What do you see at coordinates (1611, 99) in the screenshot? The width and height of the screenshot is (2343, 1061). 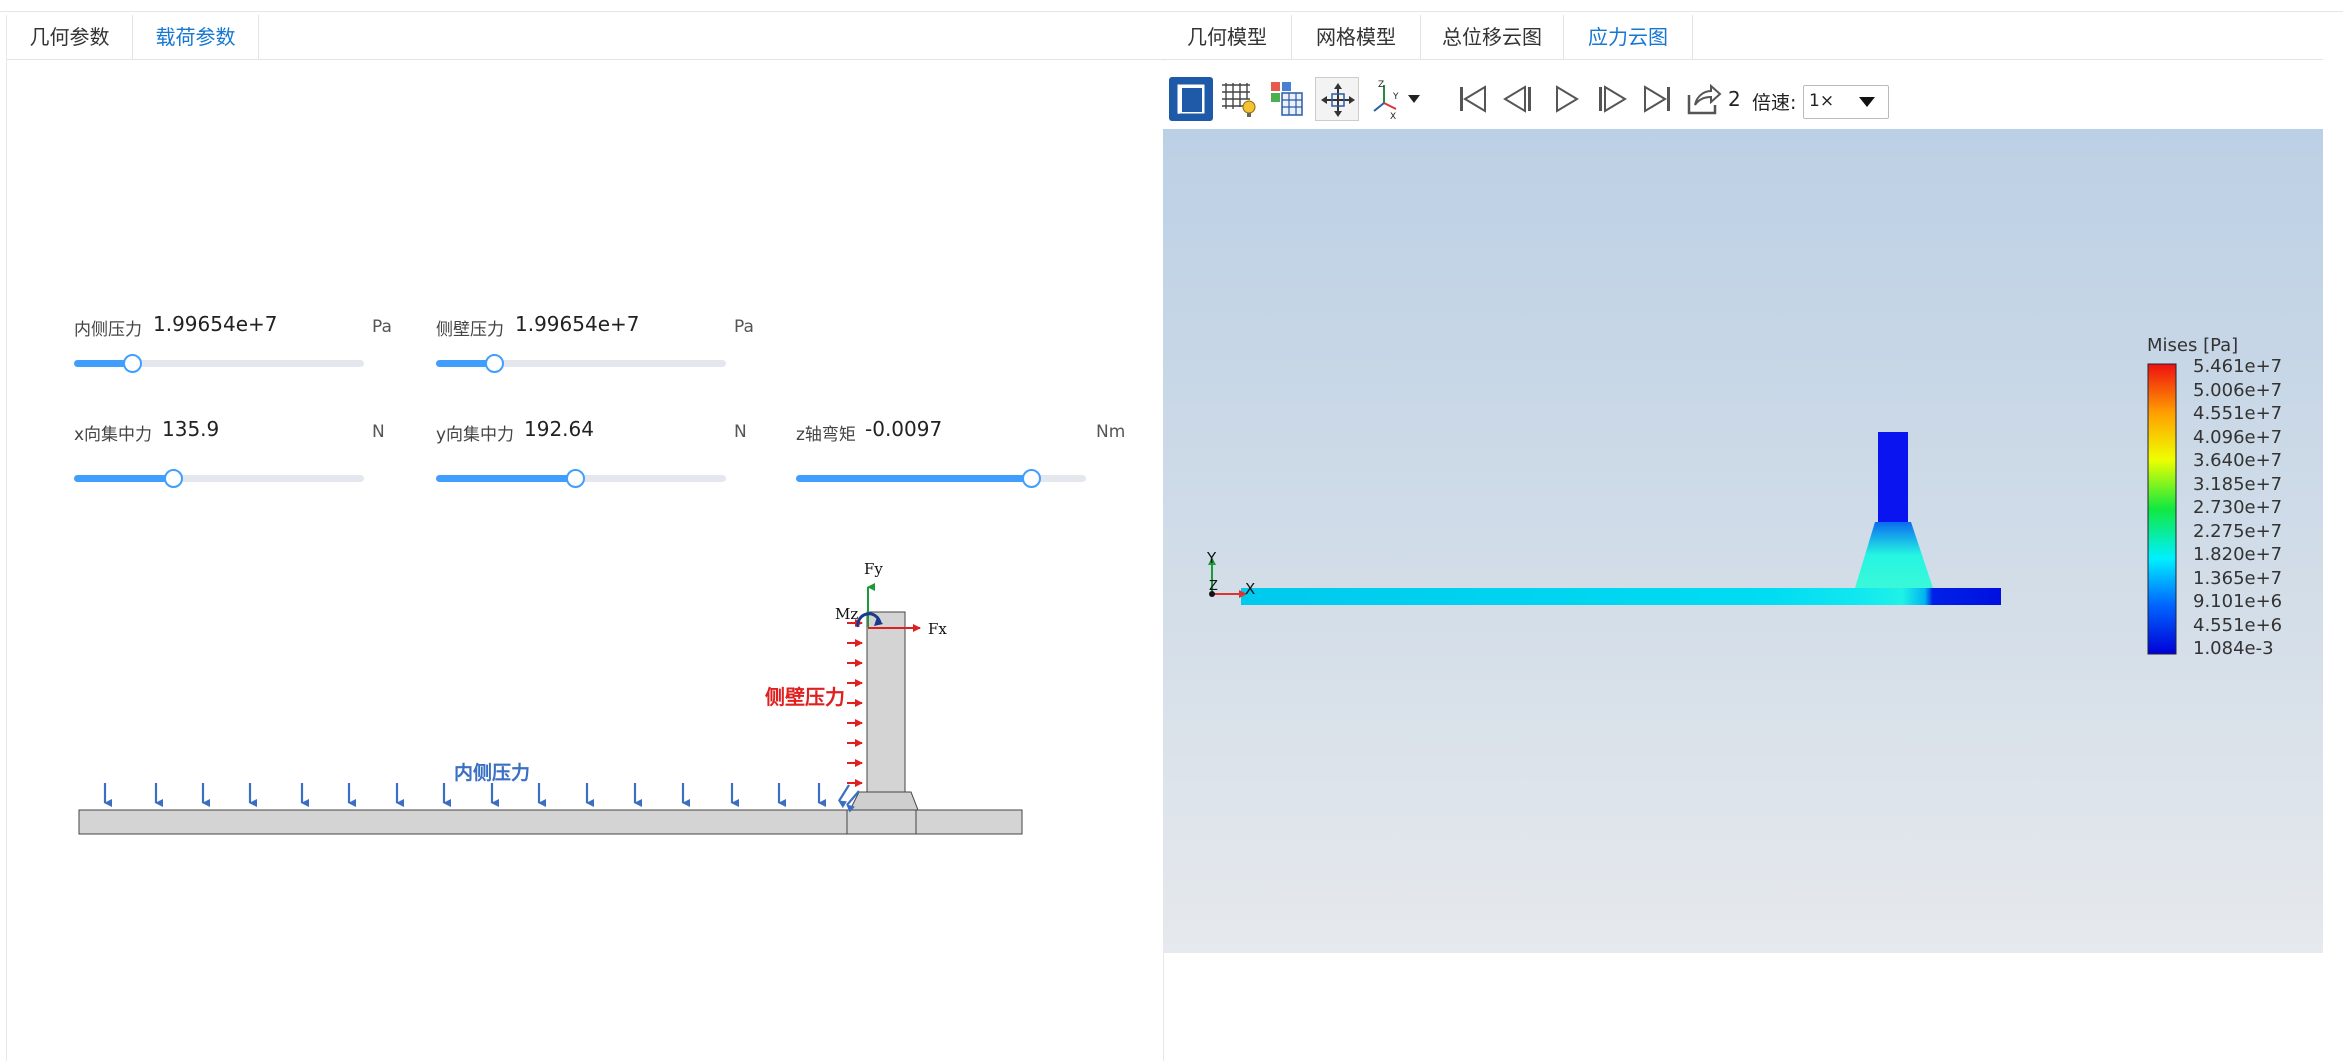 I see `next-frame-icon` at bounding box center [1611, 99].